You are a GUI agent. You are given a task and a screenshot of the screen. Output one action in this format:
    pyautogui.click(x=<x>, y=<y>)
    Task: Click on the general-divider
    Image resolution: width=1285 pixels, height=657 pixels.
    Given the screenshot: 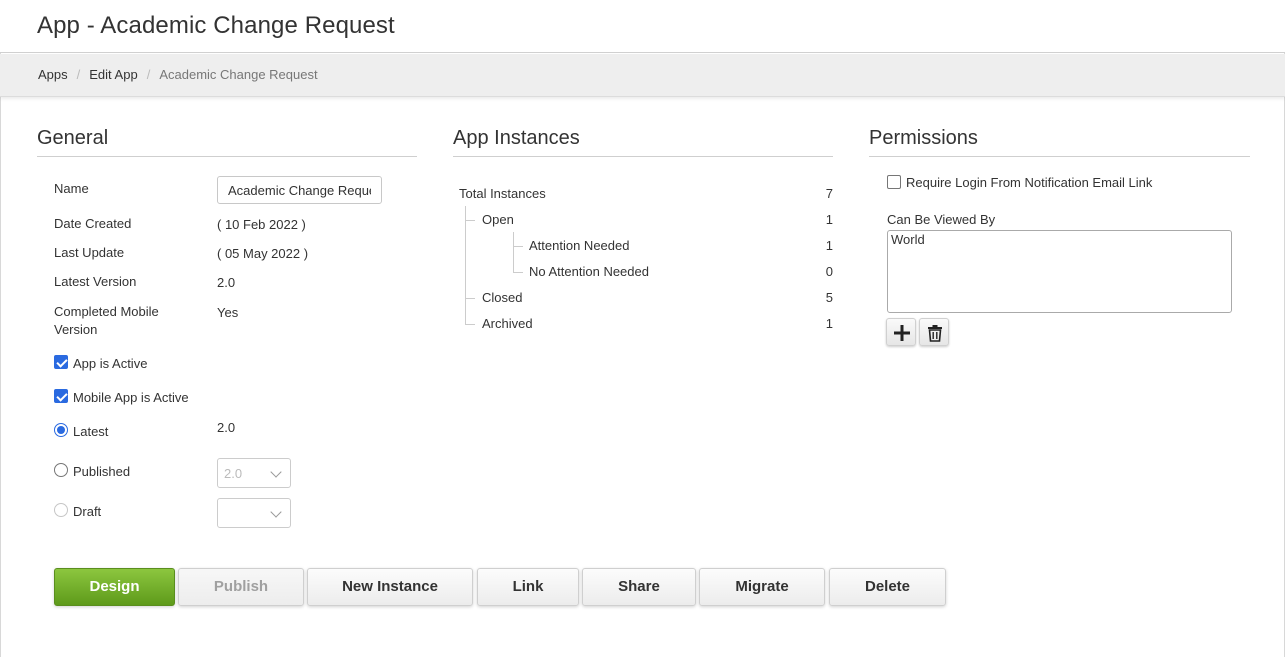 What is the action you would take?
    pyautogui.click(x=227, y=156)
    